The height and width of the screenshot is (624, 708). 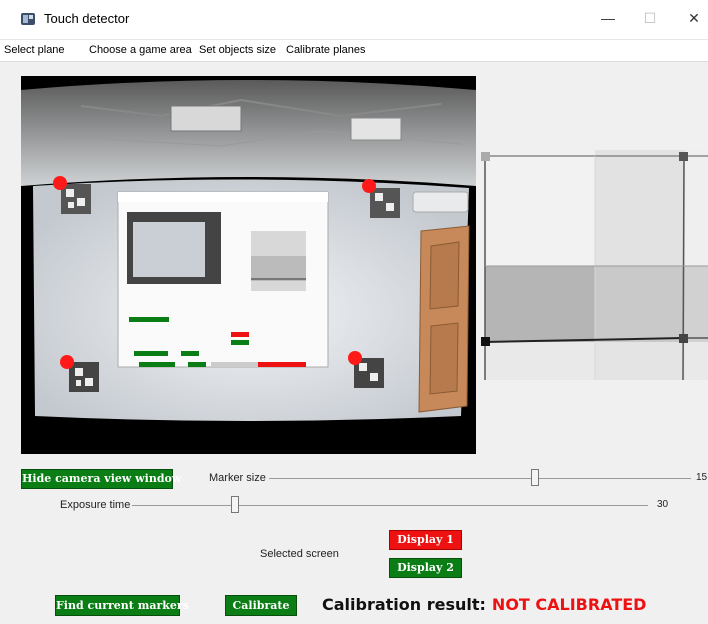 What do you see at coordinates (60, 183) in the screenshot?
I see `marker-dot-top-left` at bounding box center [60, 183].